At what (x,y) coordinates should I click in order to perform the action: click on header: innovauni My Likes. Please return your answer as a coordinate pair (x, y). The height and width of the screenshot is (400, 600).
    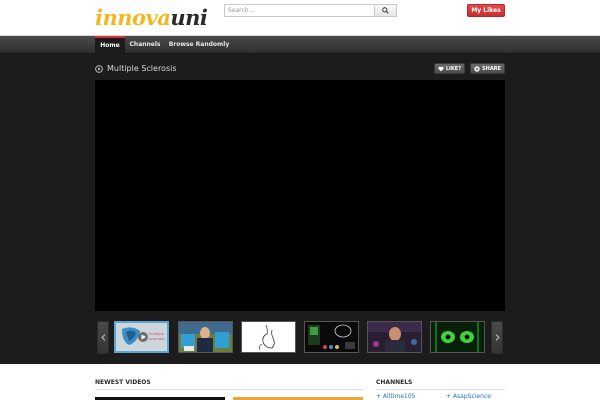
    Looking at the image, I should click on (300, 18).